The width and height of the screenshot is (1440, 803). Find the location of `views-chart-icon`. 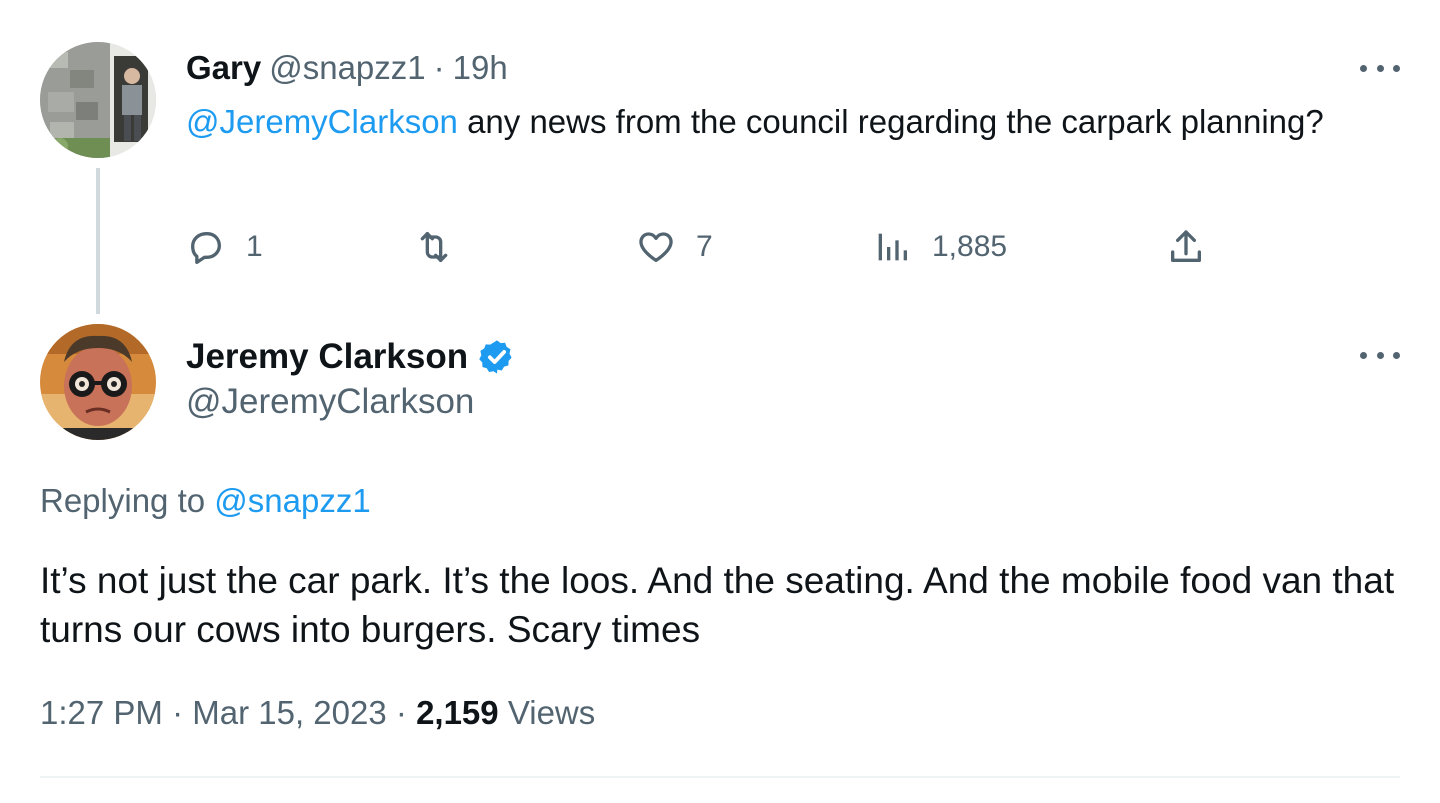

views-chart-icon is located at coordinates (892, 247).